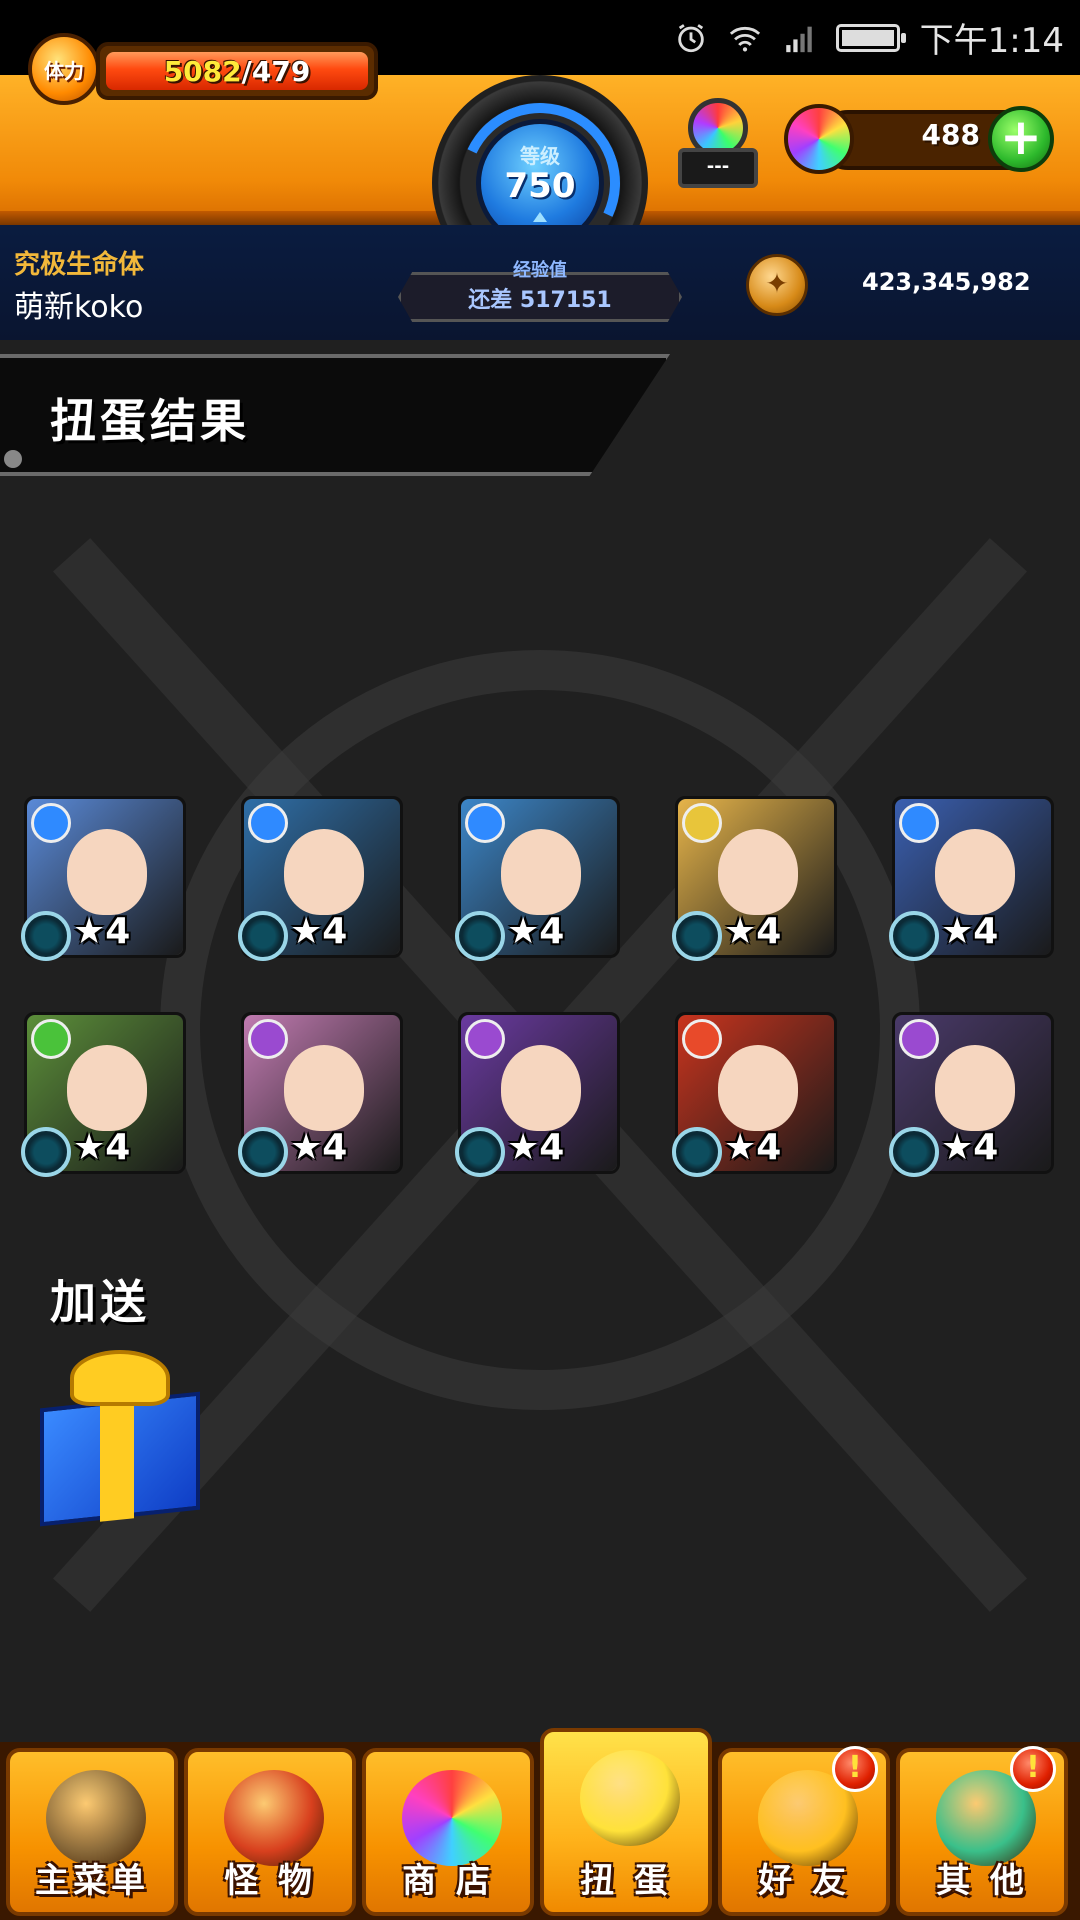 This screenshot has width=1080, height=1920. What do you see at coordinates (718, 141) in the screenshot?
I see `potion-timer: ---` at bounding box center [718, 141].